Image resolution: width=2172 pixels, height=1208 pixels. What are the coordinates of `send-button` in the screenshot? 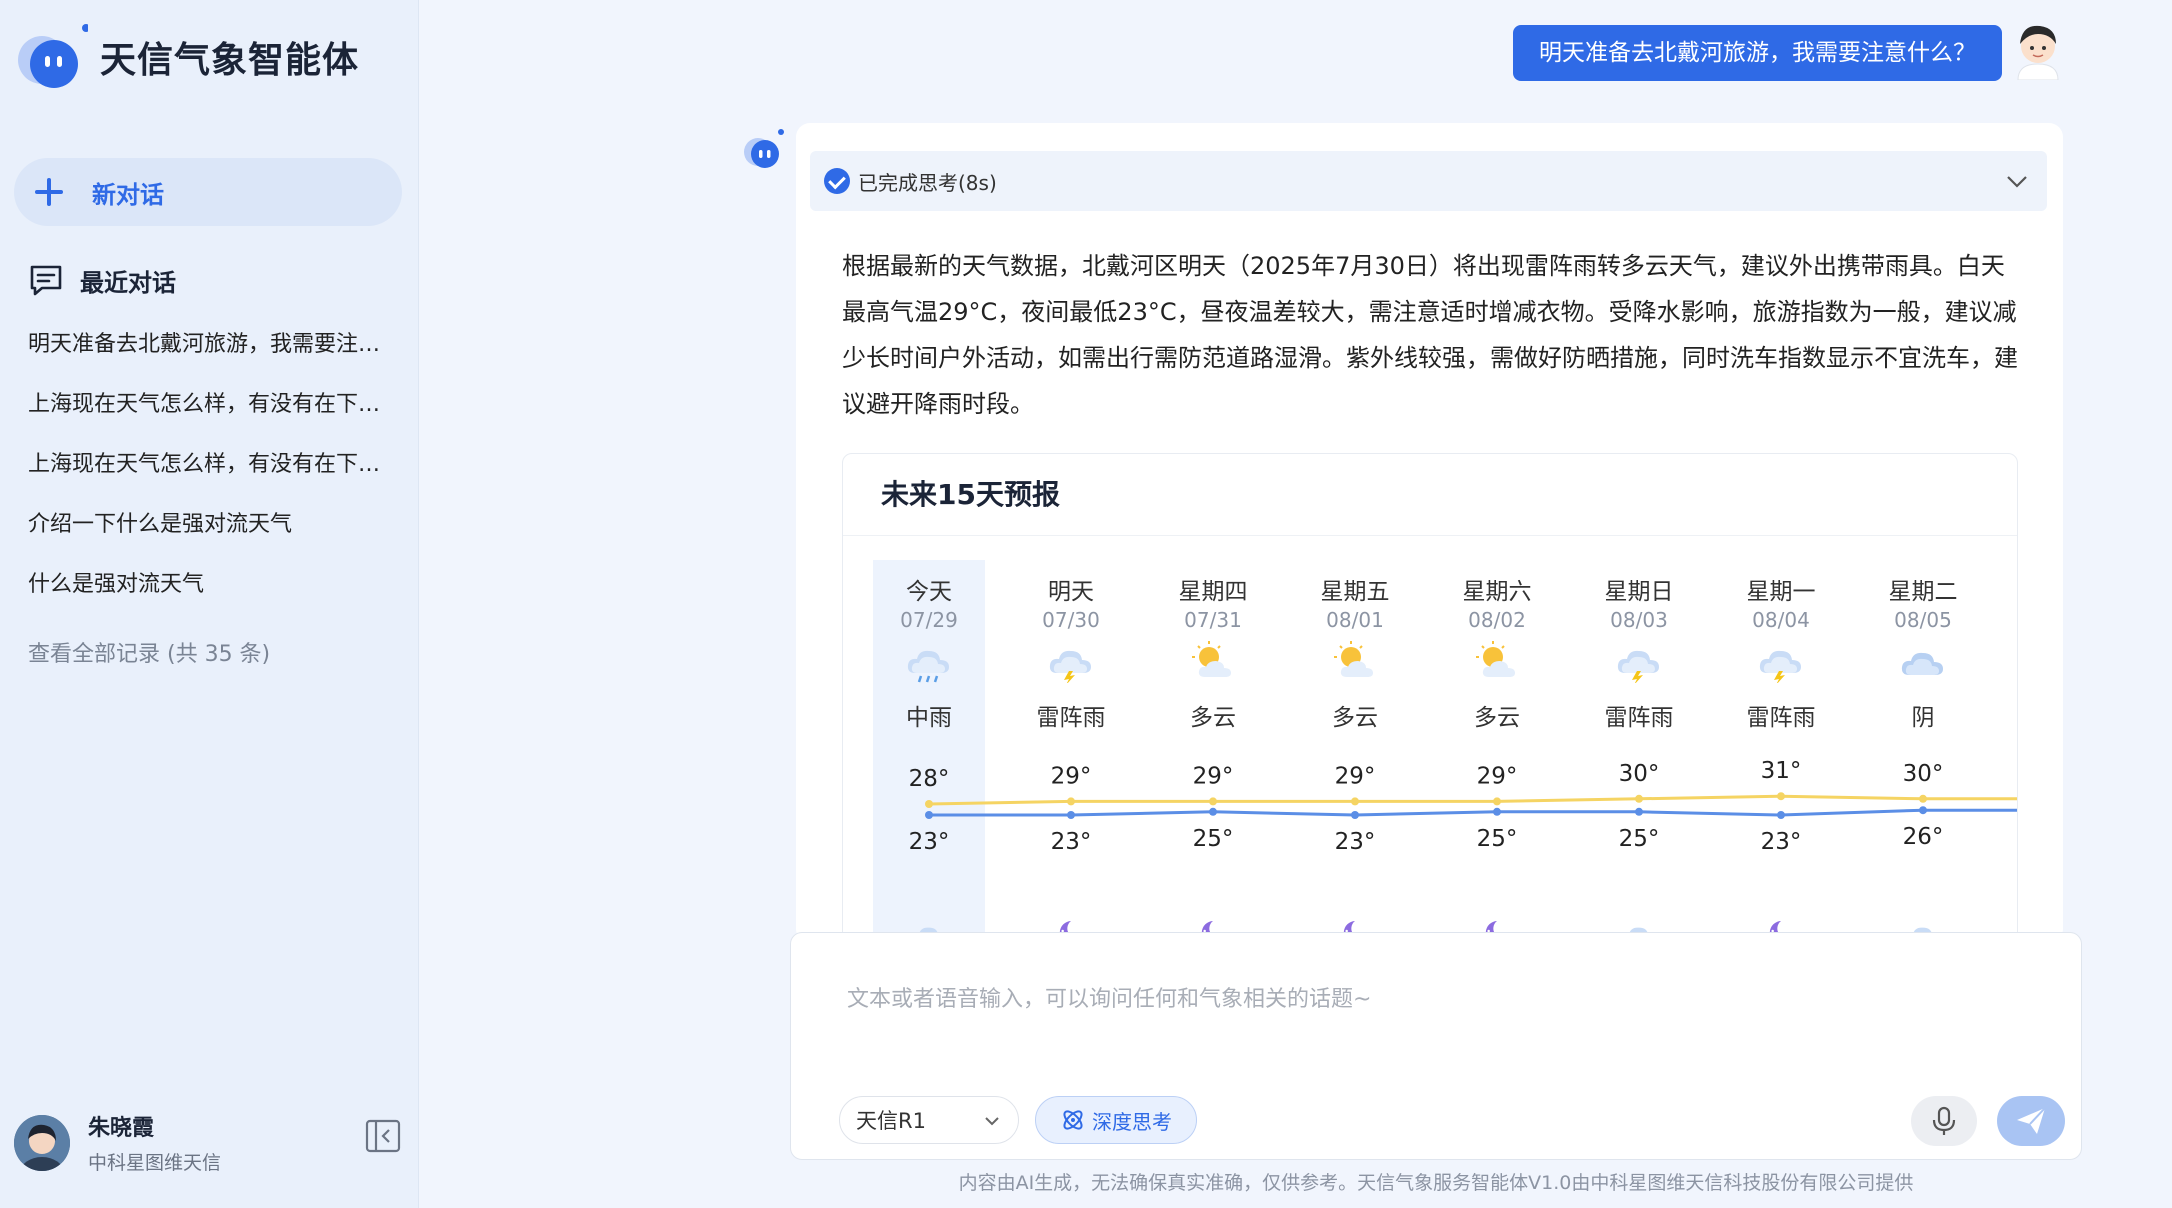 It's located at (2031, 1121).